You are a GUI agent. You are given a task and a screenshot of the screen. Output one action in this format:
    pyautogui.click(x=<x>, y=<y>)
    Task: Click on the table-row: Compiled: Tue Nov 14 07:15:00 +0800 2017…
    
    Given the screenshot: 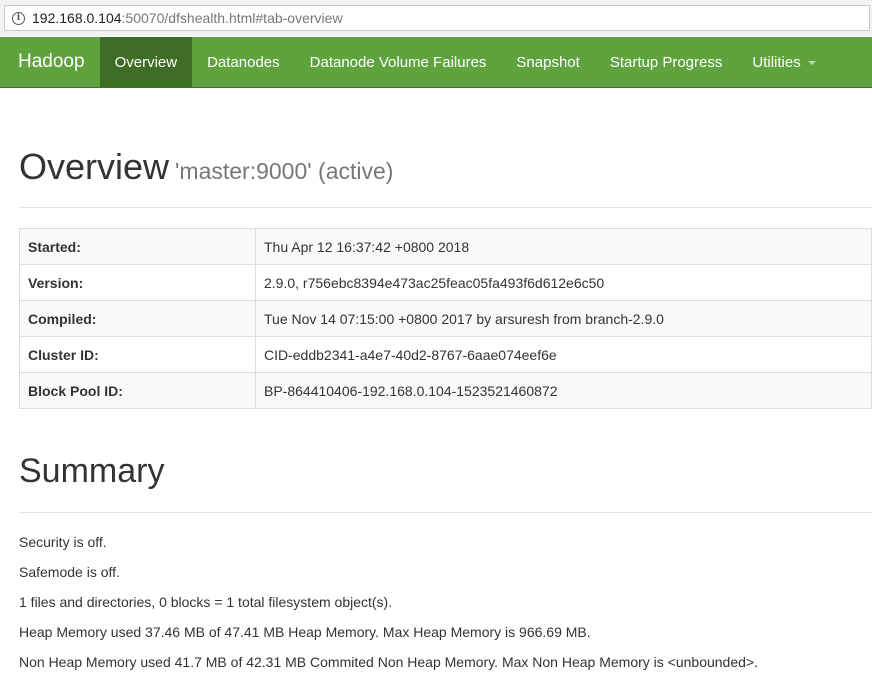 What is the action you would take?
    pyautogui.click(x=445, y=318)
    